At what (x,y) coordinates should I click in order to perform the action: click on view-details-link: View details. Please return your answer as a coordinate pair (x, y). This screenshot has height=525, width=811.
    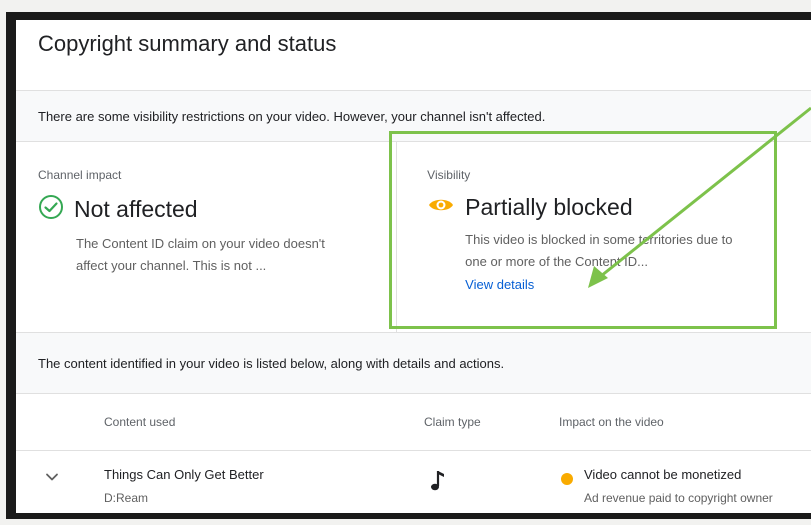
    Looking at the image, I should click on (638, 284).